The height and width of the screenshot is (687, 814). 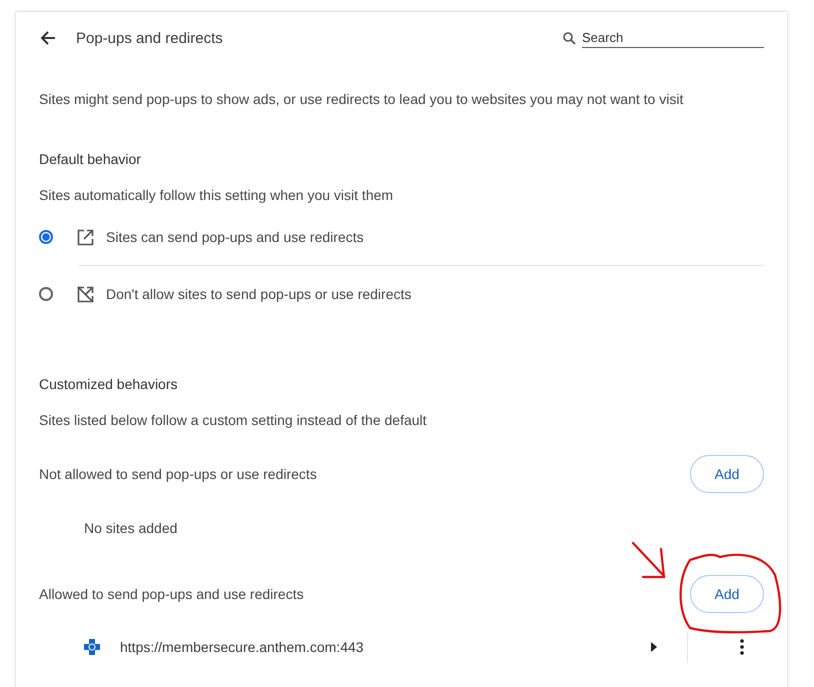 I want to click on list-label: Allowed to send pop-ups and use redirects, so click(x=171, y=594).